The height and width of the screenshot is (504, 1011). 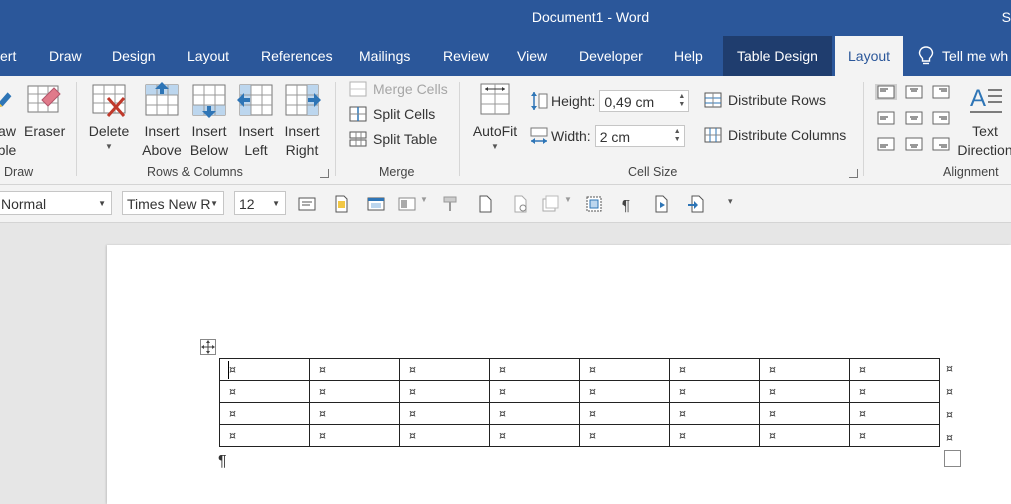 I want to click on text-box-icon, so click(x=307, y=204).